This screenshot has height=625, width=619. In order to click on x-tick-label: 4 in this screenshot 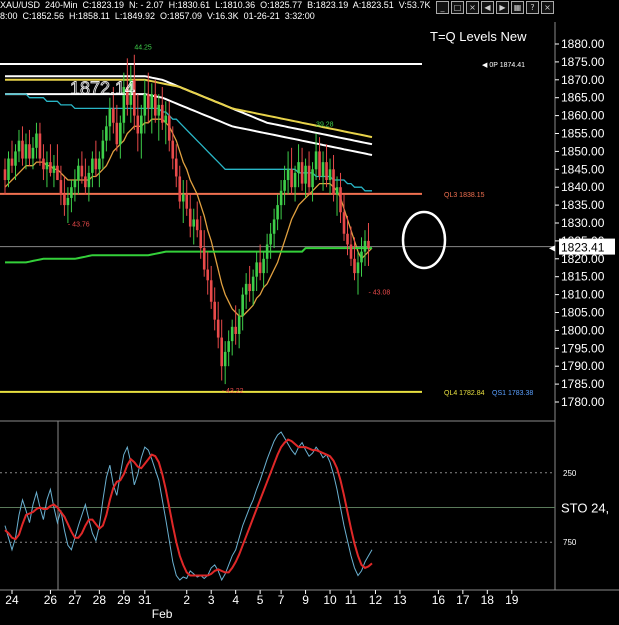, I will do `click(235, 600)`.